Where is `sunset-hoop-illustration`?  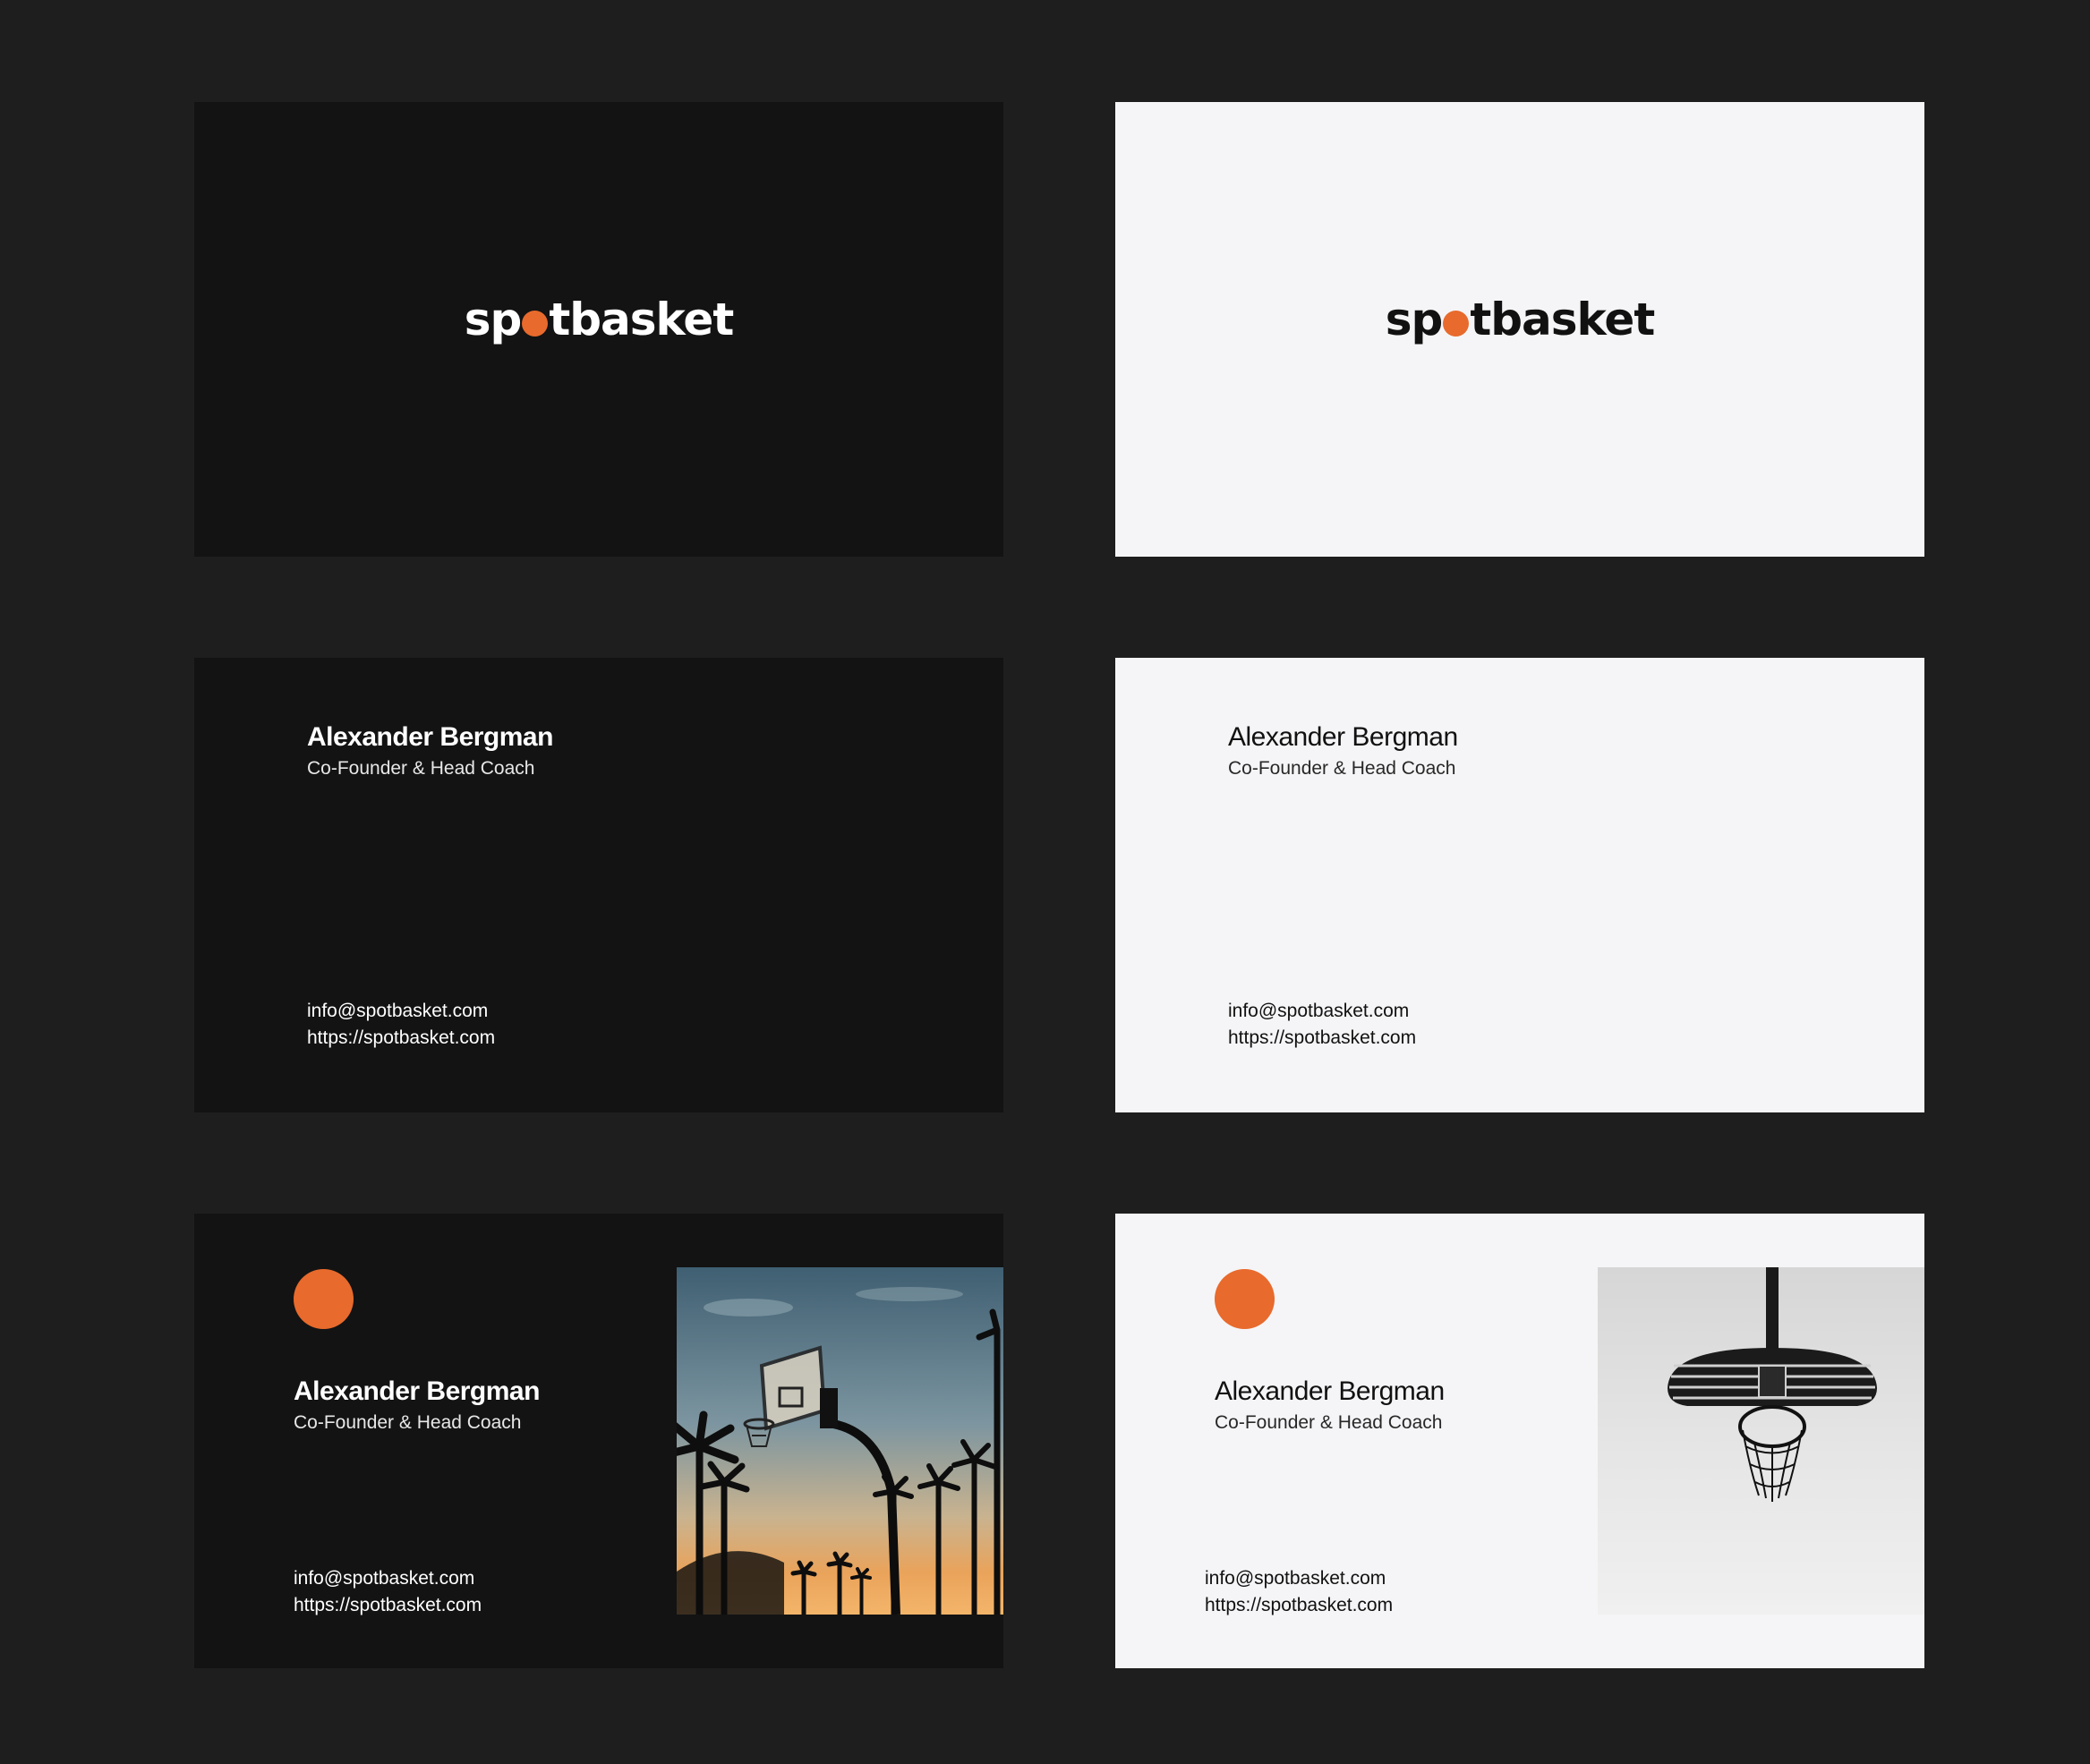
sunset-hoop-illustration is located at coordinates (840, 1441).